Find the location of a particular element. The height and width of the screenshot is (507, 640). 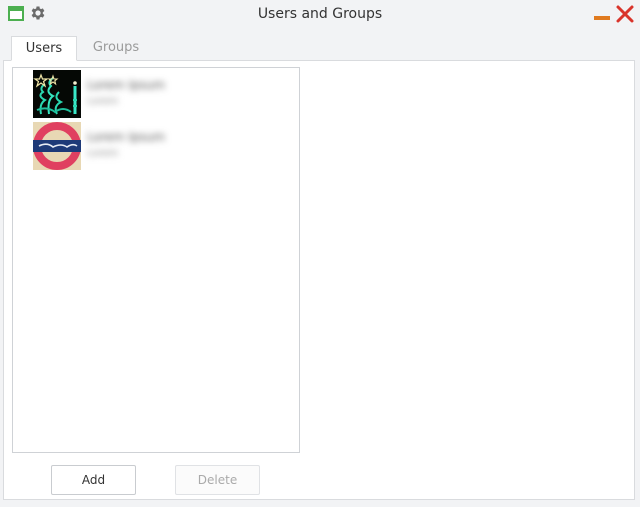

christmas-lights-image is located at coordinates (57, 94).